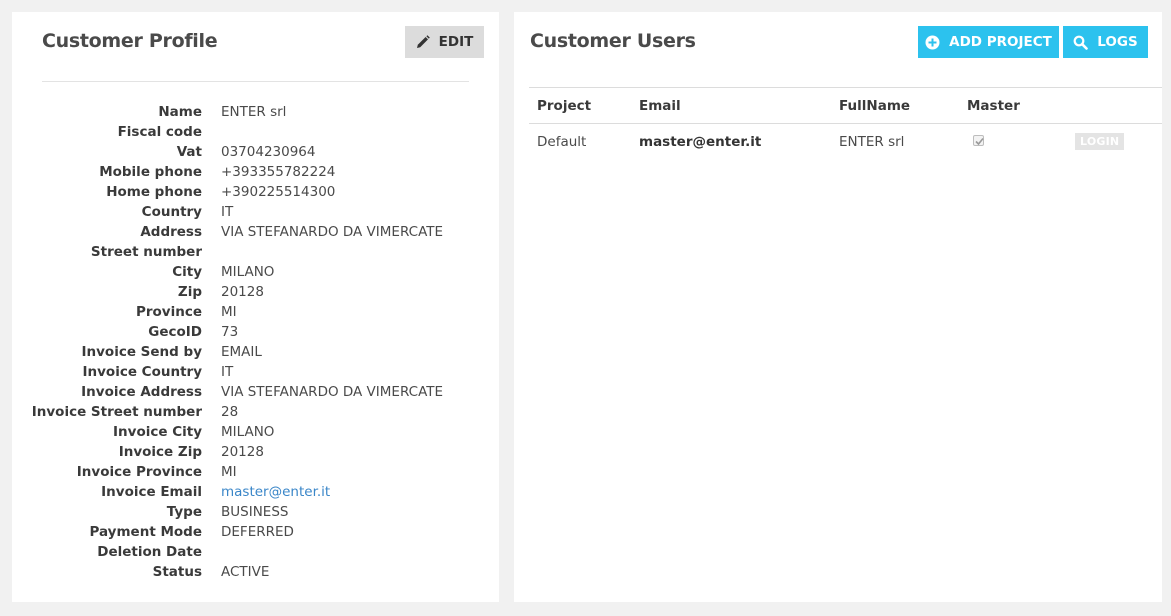 This screenshot has height=616, width=1171. Describe the element at coordinates (184, 512) in the screenshot. I see `field-label: Type` at that location.